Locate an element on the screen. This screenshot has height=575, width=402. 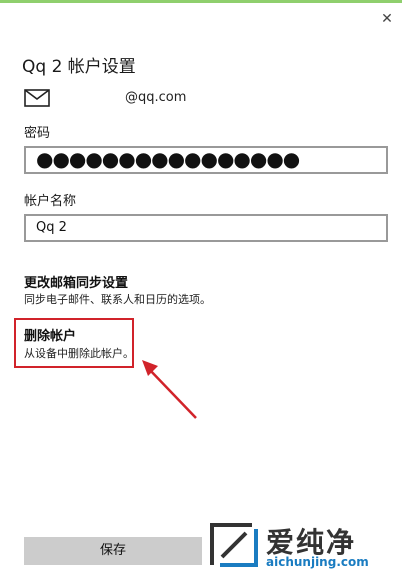
sync-settings-desc: 同步电子邮件、联系人和日历的选项。 is located at coordinates (117, 299).